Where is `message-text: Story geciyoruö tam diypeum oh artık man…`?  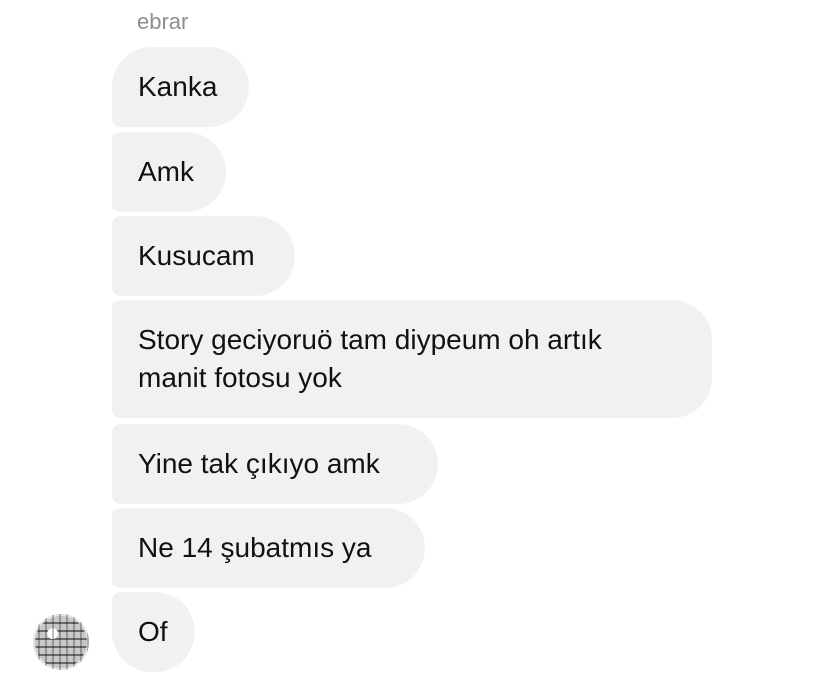 message-text: Story geciyoruö tam diypeum oh artık man… is located at coordinates (370, 358).